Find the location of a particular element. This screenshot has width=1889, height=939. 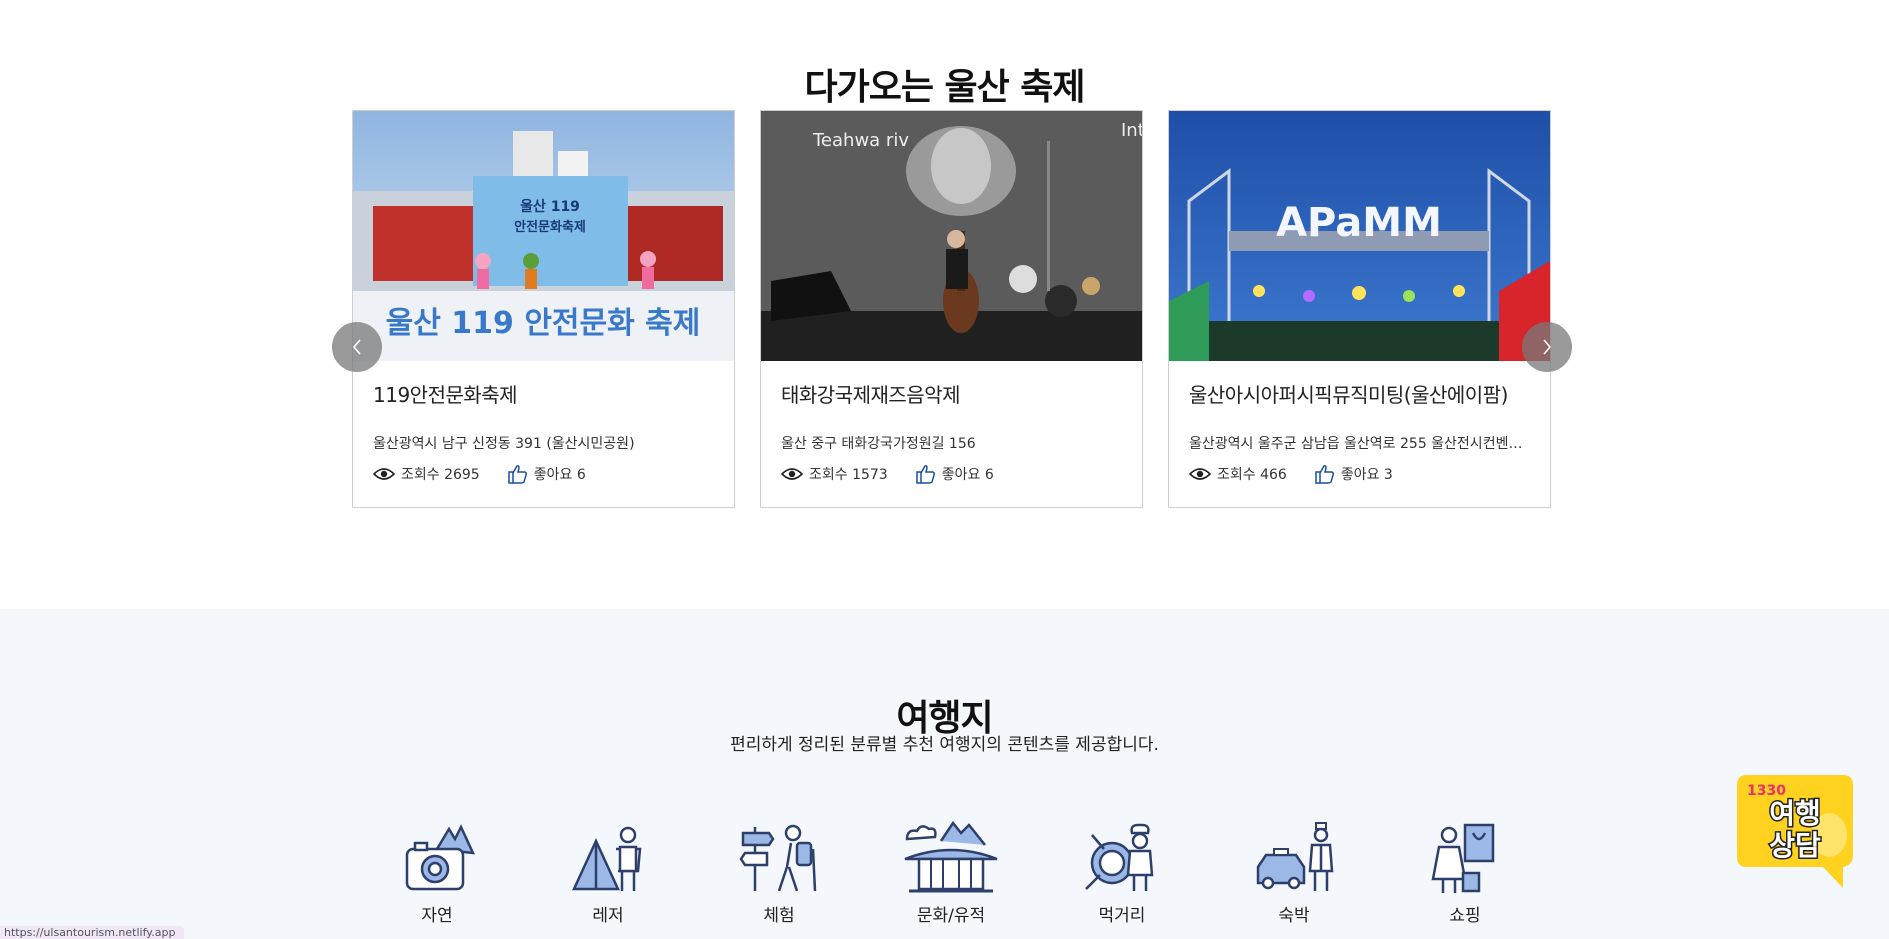

category-label: 체험 is located at coordinates (779, 916).